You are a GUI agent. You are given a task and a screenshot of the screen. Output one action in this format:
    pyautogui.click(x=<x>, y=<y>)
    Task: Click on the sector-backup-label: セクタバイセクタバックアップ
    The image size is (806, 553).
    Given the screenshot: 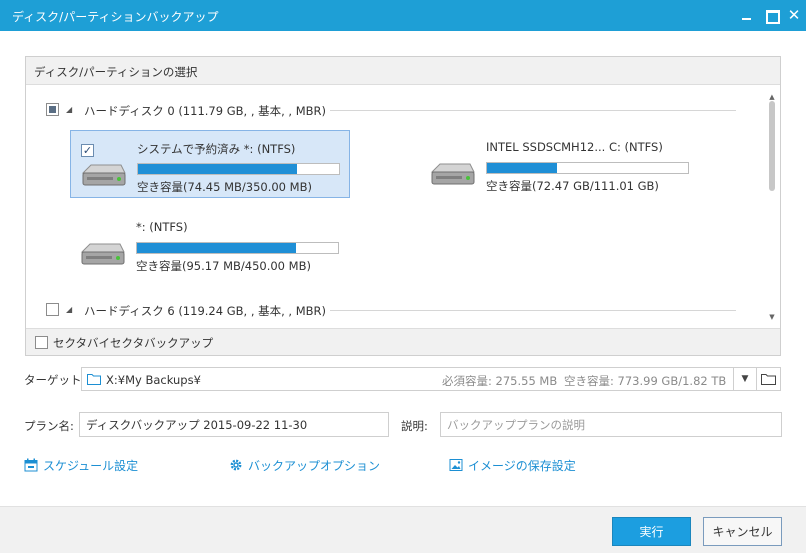 What is the action you would take?
    pyautogui.click(x=133, y=343)
    